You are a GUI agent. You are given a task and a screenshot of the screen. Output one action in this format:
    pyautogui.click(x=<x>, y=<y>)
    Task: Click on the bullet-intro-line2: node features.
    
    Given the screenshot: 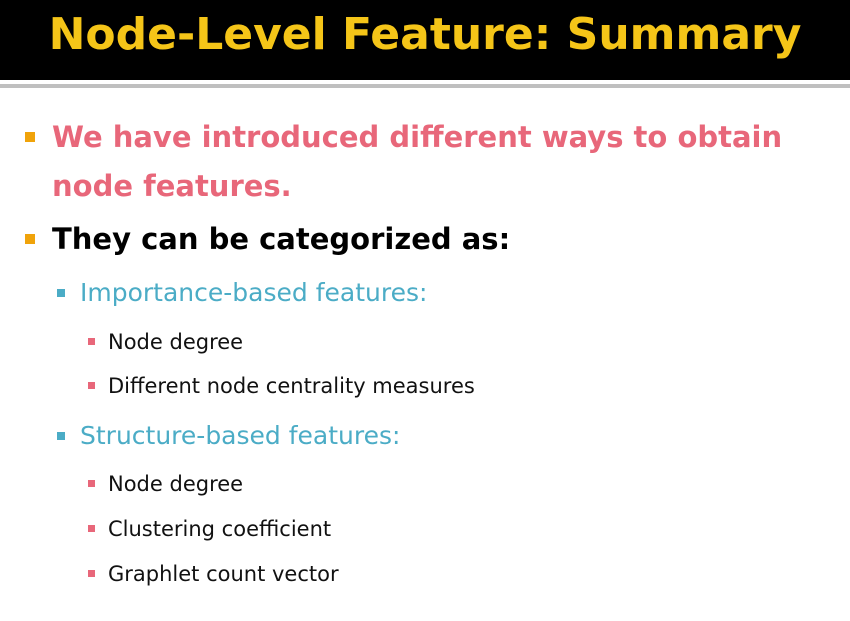 What is the action you would take?
    pyautogui.click(x=172, y=186)
    